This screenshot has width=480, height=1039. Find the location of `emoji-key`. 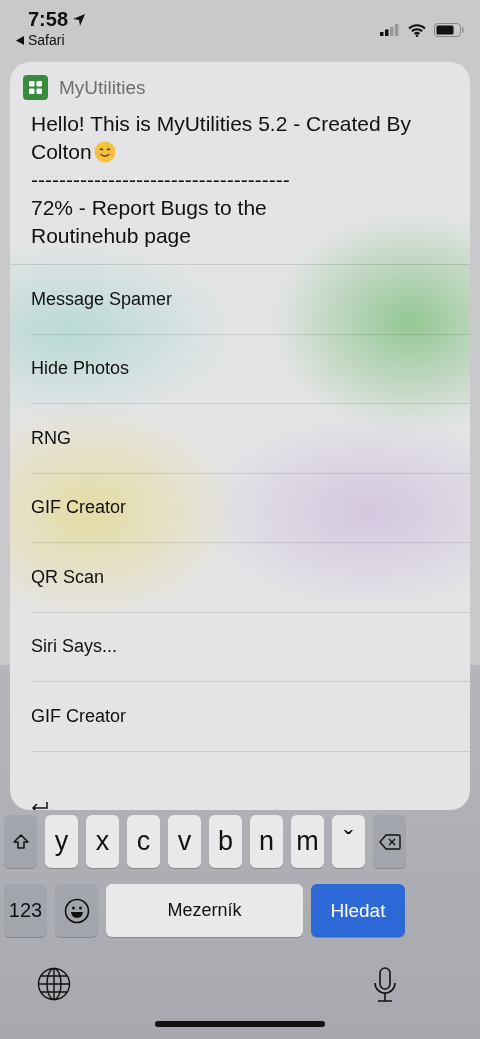

emoji-key is located at coordinates (76, 910).